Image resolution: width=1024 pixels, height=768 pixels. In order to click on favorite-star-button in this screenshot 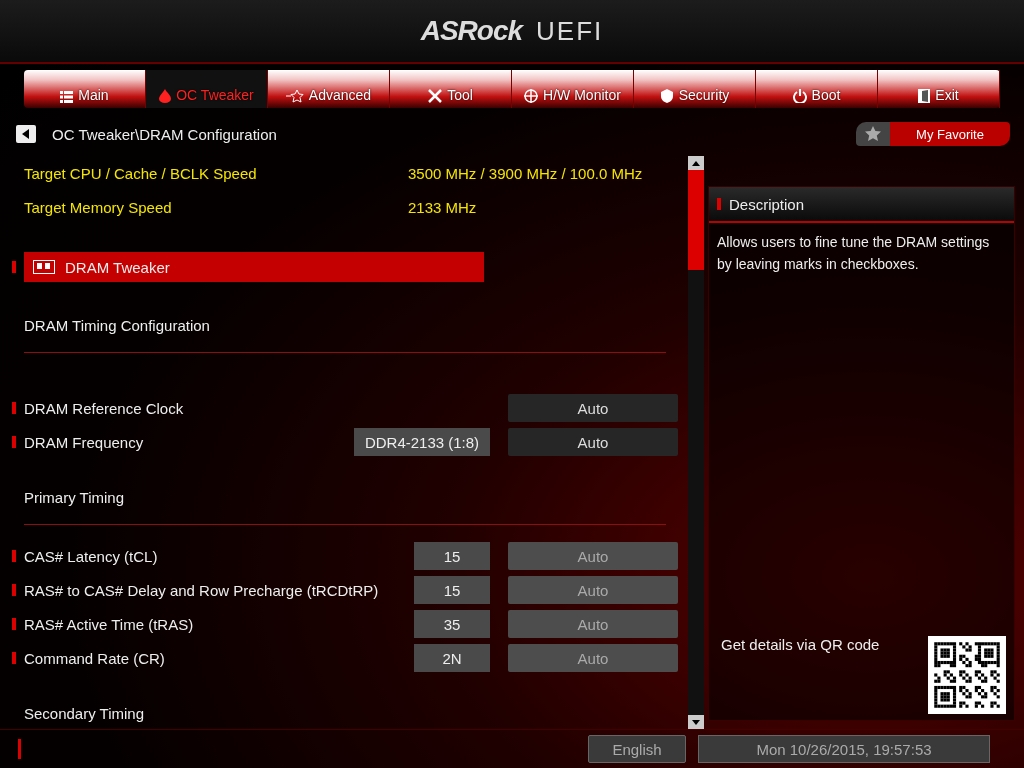, I will do `click(873, 134)`.